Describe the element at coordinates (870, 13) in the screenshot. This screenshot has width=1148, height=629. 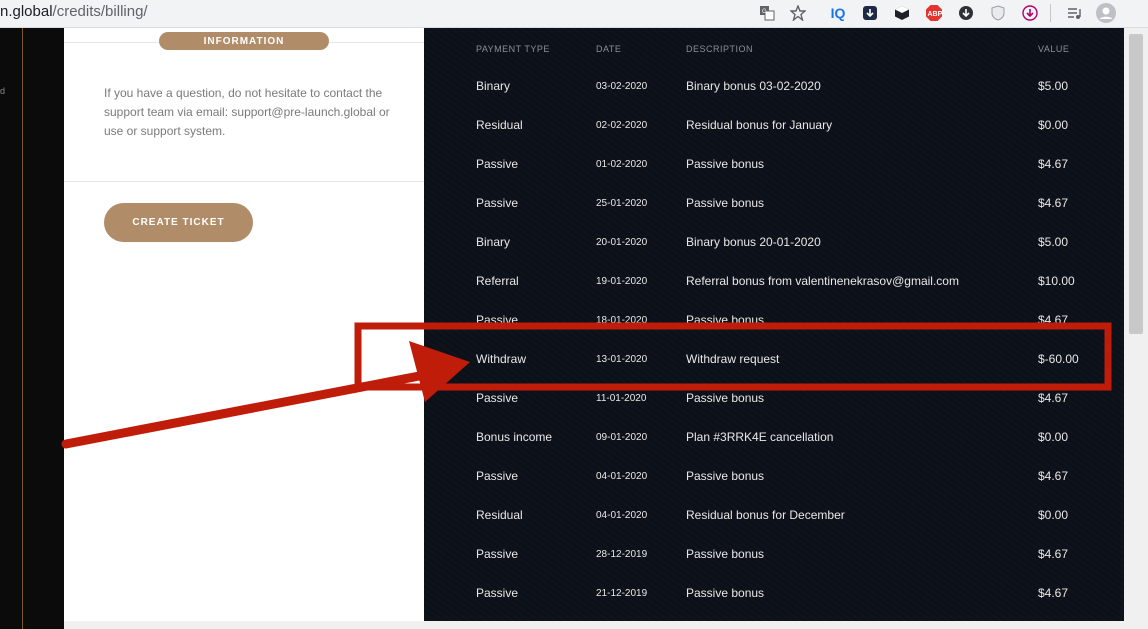
I see `download-icon` at that location.